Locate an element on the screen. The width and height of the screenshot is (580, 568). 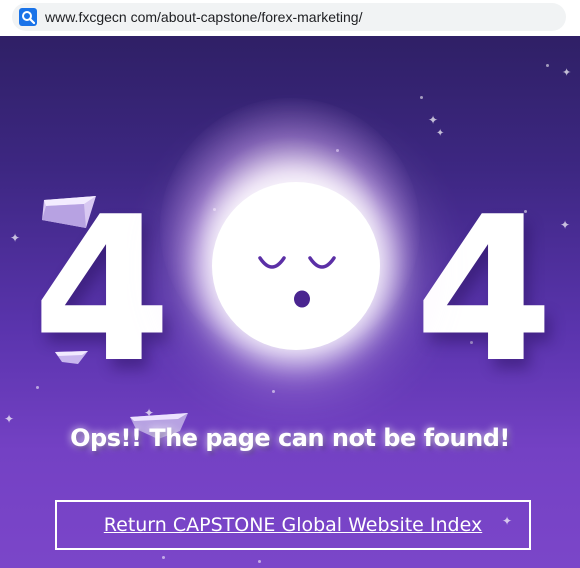
error-digit-right: 4 is located at coordinates (484, 290).